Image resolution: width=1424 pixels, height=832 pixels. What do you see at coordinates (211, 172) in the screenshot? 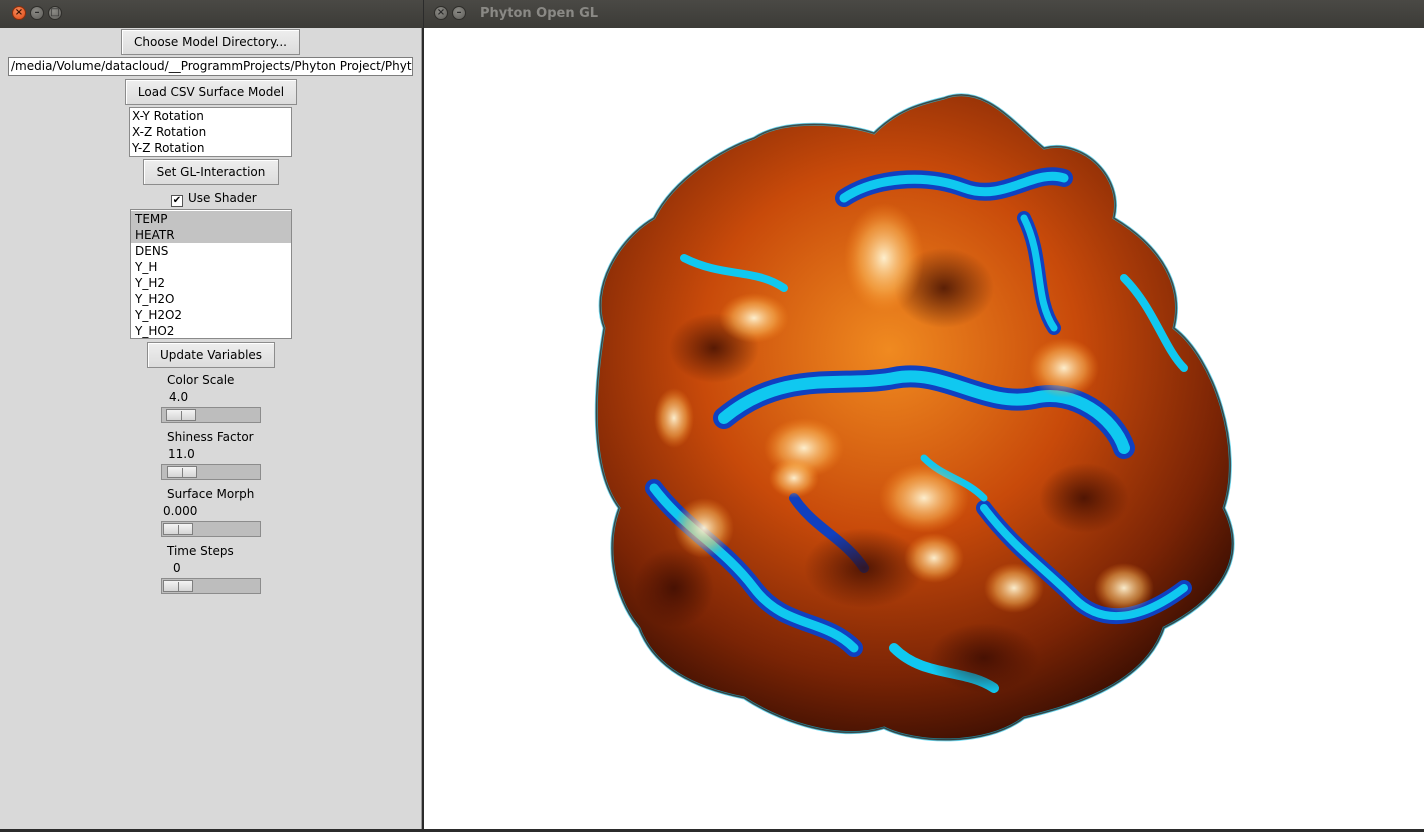
I see `set-gl-interaction-button: Set GL-Interaction` at bounding box center [211, 172].